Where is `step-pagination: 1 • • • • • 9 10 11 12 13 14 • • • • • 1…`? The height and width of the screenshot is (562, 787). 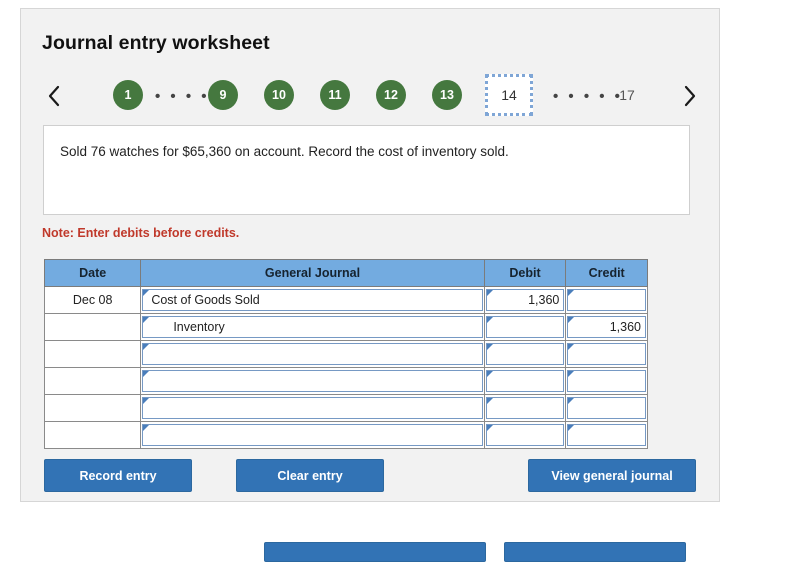 step-pagination: 1 • • • • • 9 10 11 12 13 14 • • • • • 1… is located at coordinates (371, 96).